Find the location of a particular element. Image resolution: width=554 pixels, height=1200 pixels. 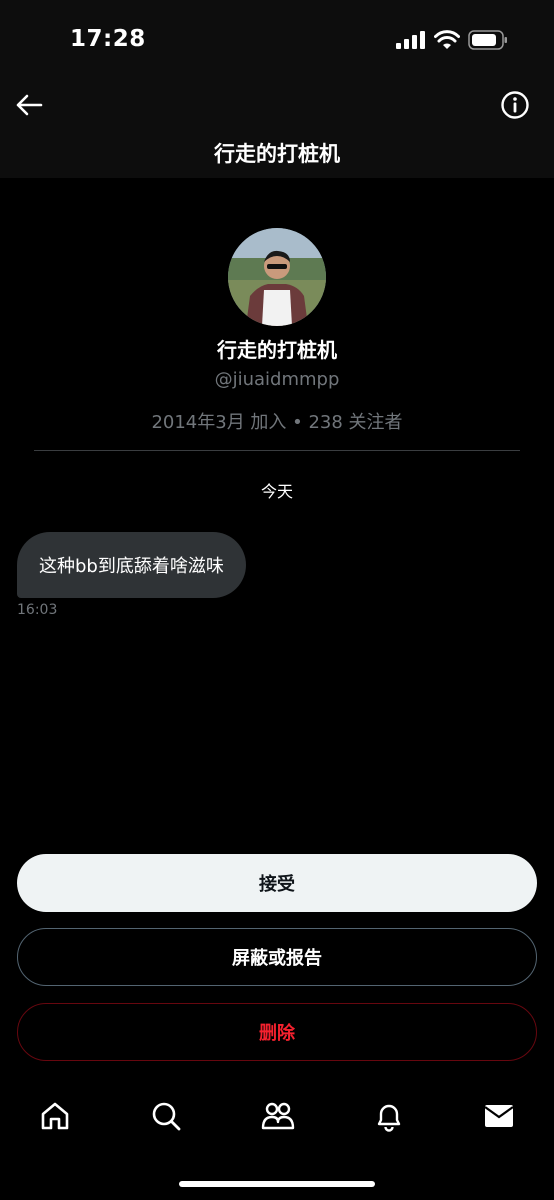

nav-home is located at coordinates (55, 1118).